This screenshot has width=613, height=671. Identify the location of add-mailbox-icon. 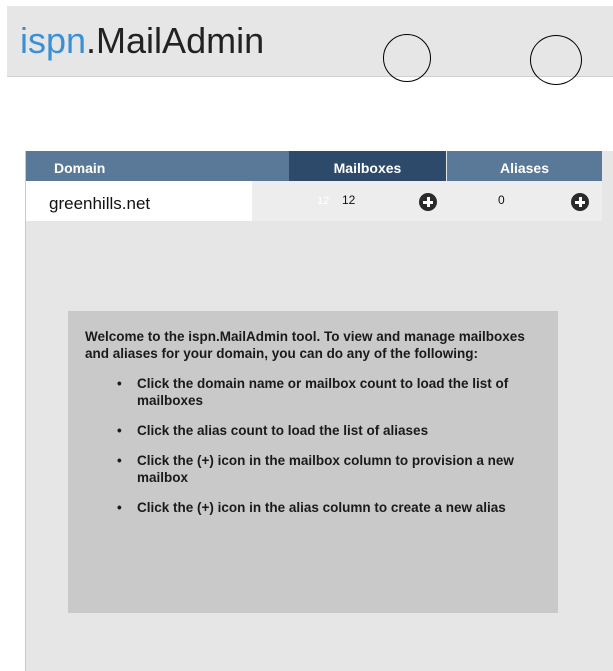
(428, 202).